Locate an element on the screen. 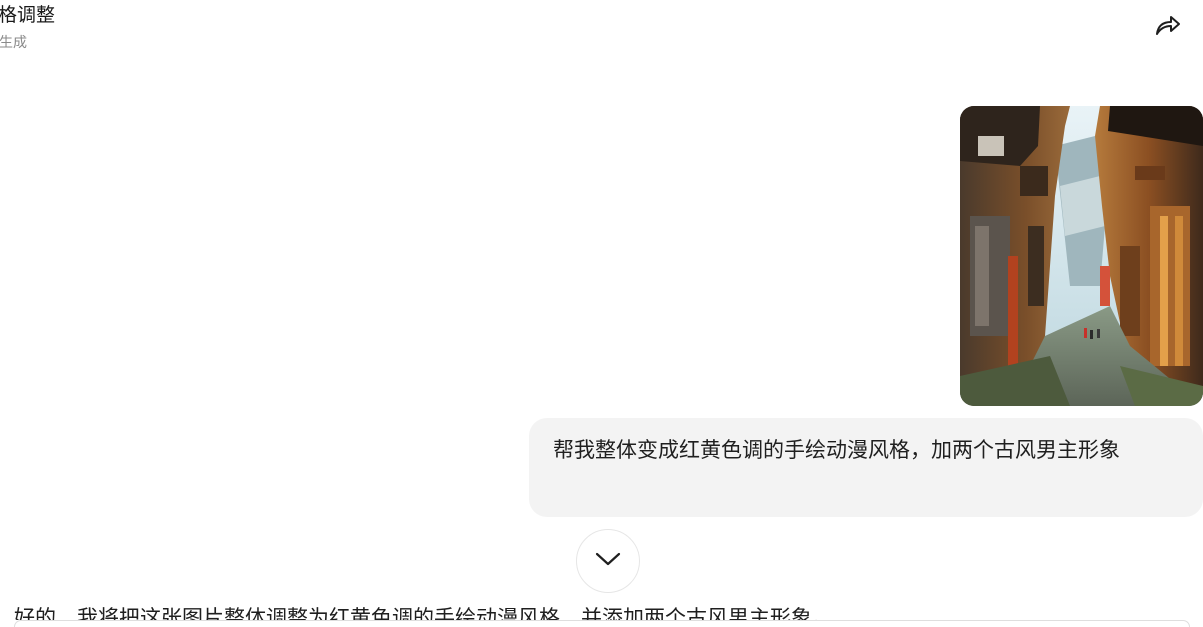  uploaded-image is located at coordinates (1081, 256).